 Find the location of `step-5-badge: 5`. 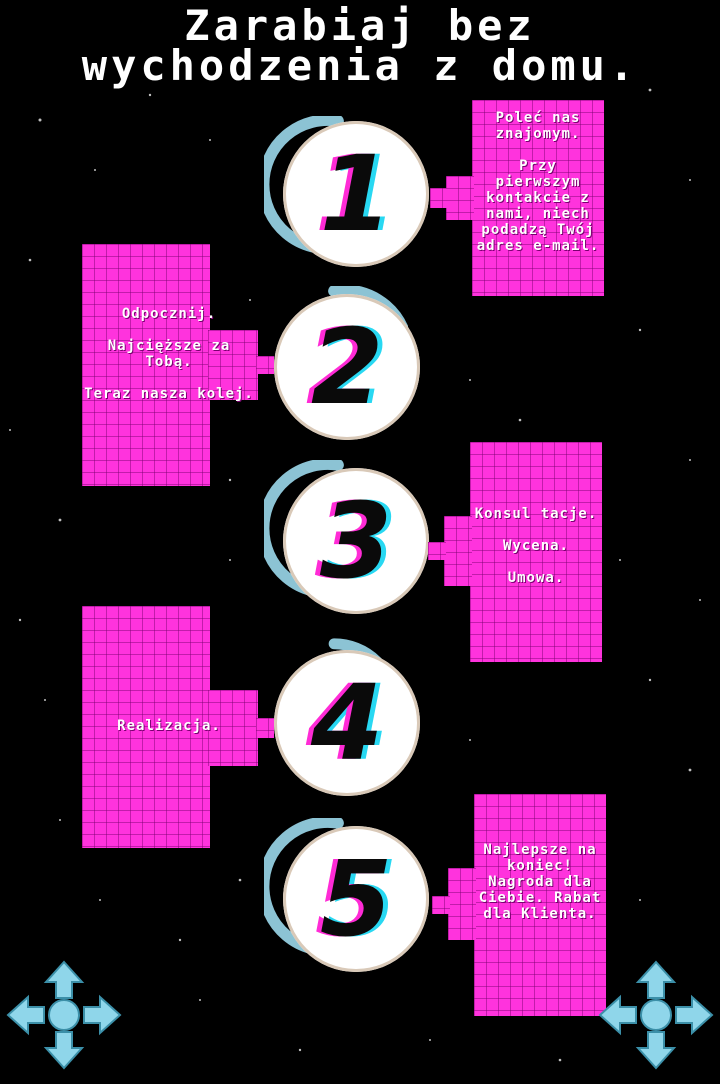

step-5-badge: 5 is located at coordinates (349, 903).